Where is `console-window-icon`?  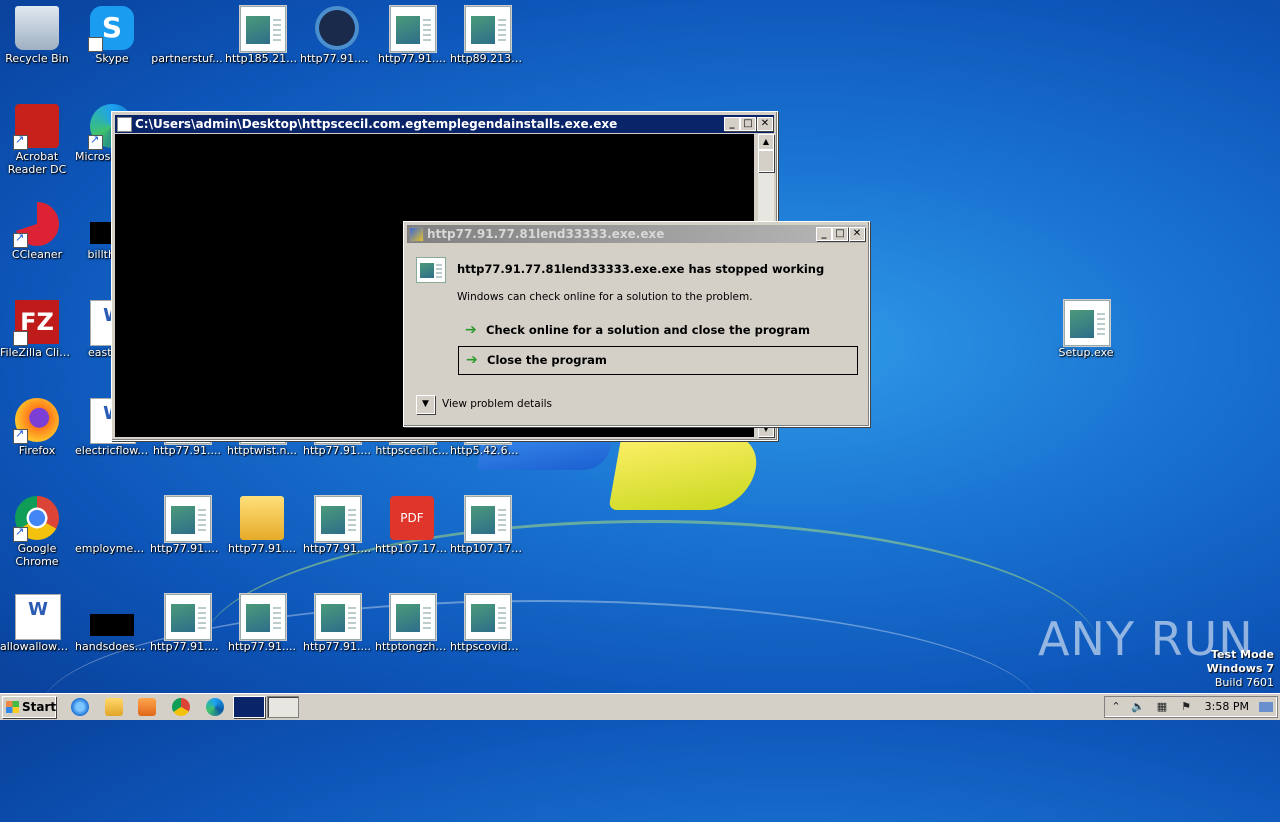 console-window-icon is located at coordinates (124, 124).